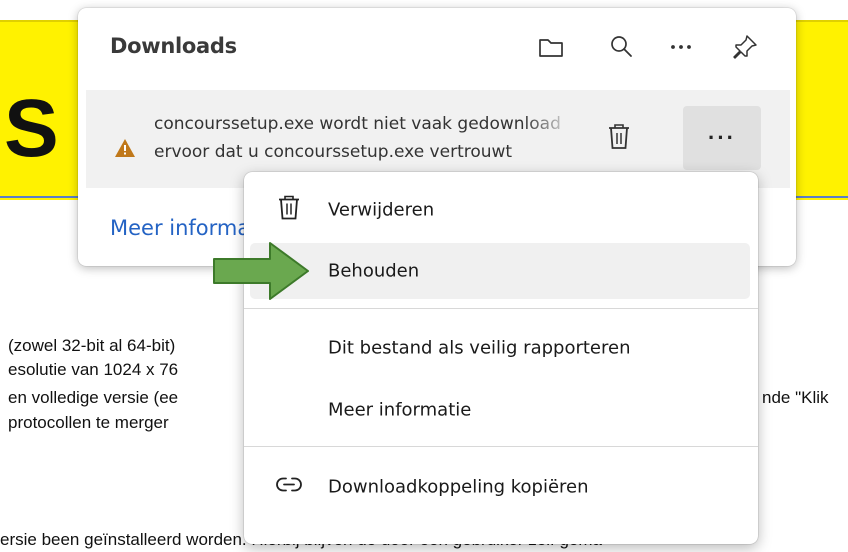 The image size is (848, 552). I want to click on menu-item-label: Downloadkoppeling kopiëren, so click(458, 487).